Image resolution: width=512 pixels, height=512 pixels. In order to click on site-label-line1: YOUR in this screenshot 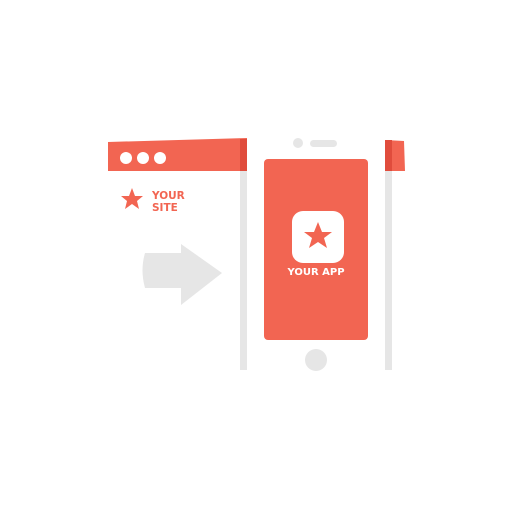, I will do `click(168, 196)`.